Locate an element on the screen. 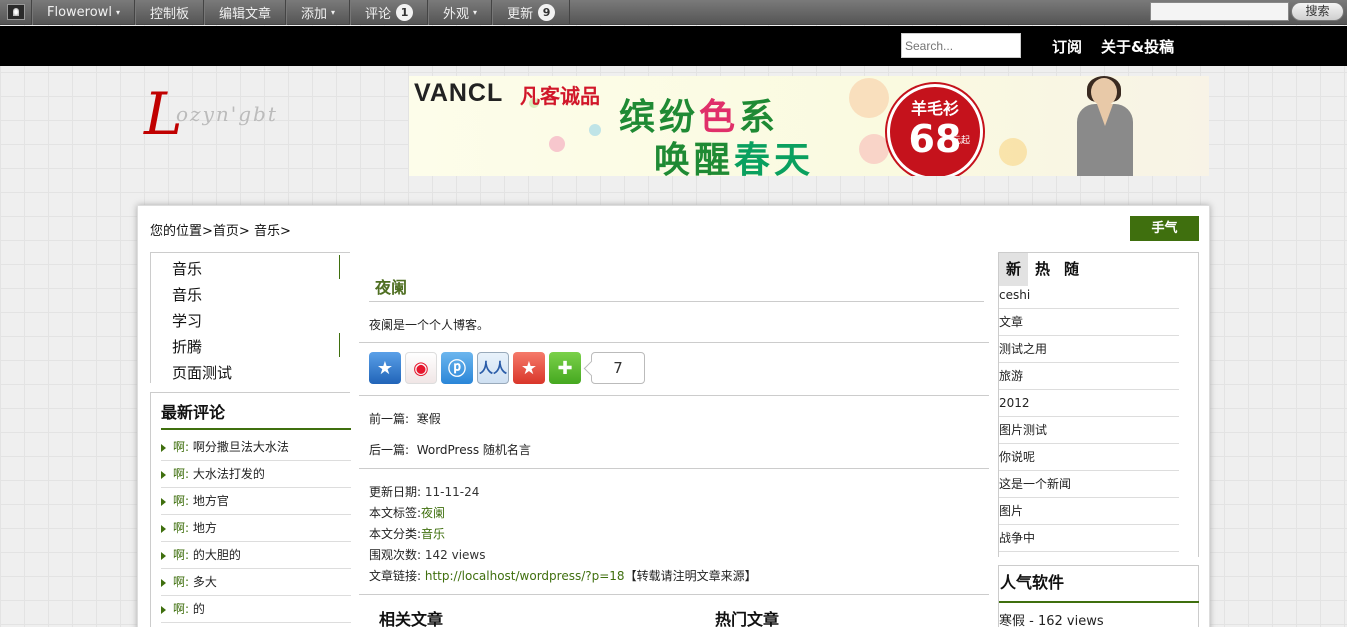  comment-item: 啊: 的 is located at coordinates (256, 609).